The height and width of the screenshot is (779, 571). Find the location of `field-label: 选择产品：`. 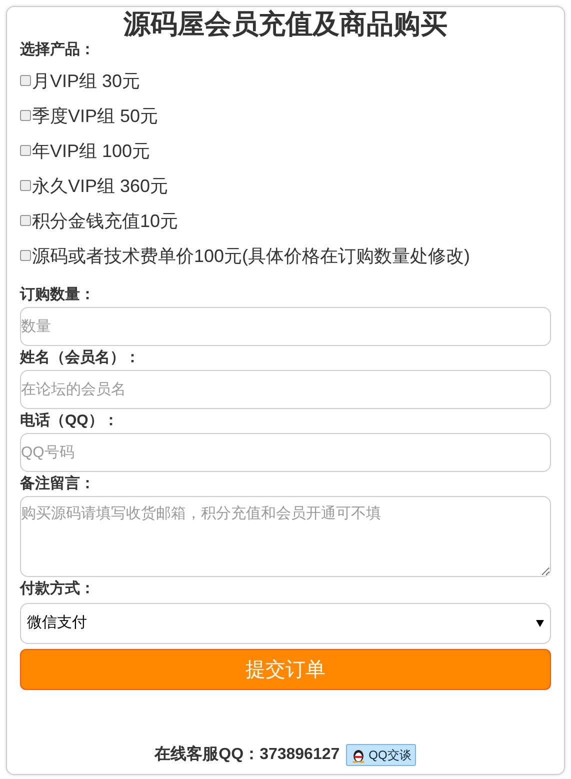

field-label: 选择产品： is located at coordinates (58, 50).